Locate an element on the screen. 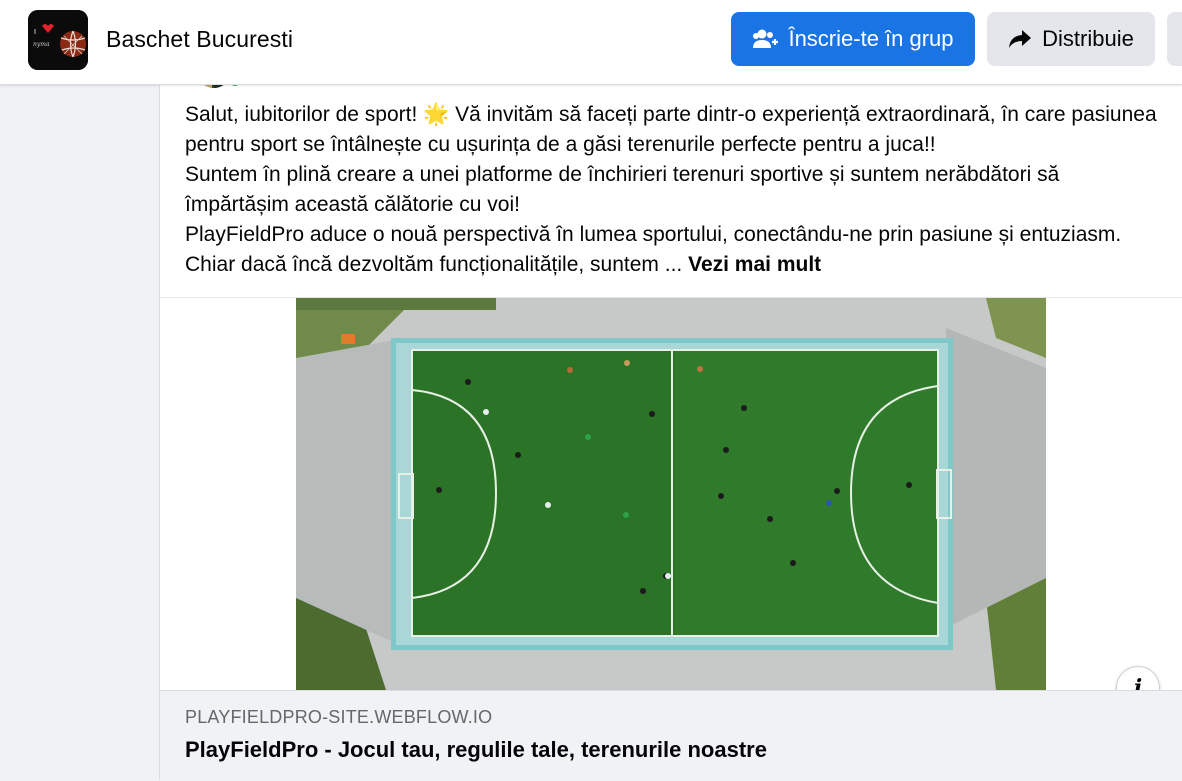 This screenshot has height=781, width=1182. join-group-label: Înscrie-te în grup is located at coordinates (871, 38).